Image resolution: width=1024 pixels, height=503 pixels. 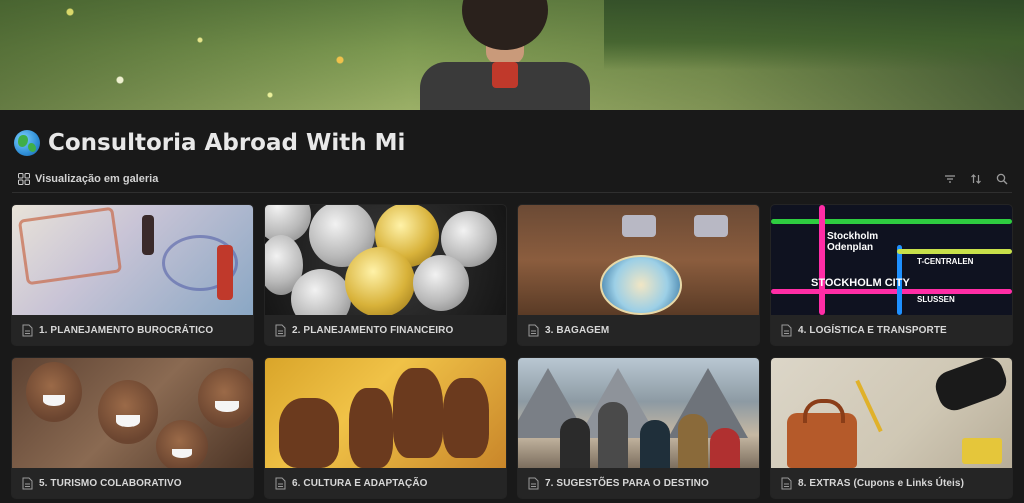 I want to click on card-title: 8. EXTRAS (Cupons e Links Úteis), so click(x=881, y=483).